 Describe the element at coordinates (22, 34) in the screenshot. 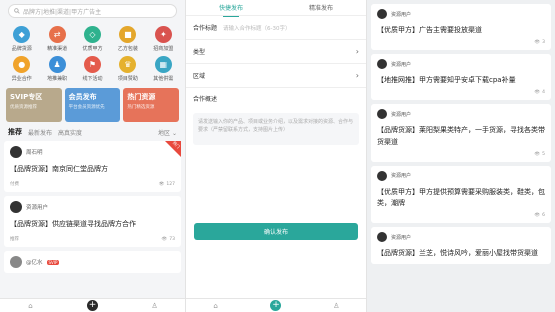

I see `bag-icon: ◆` at that location.